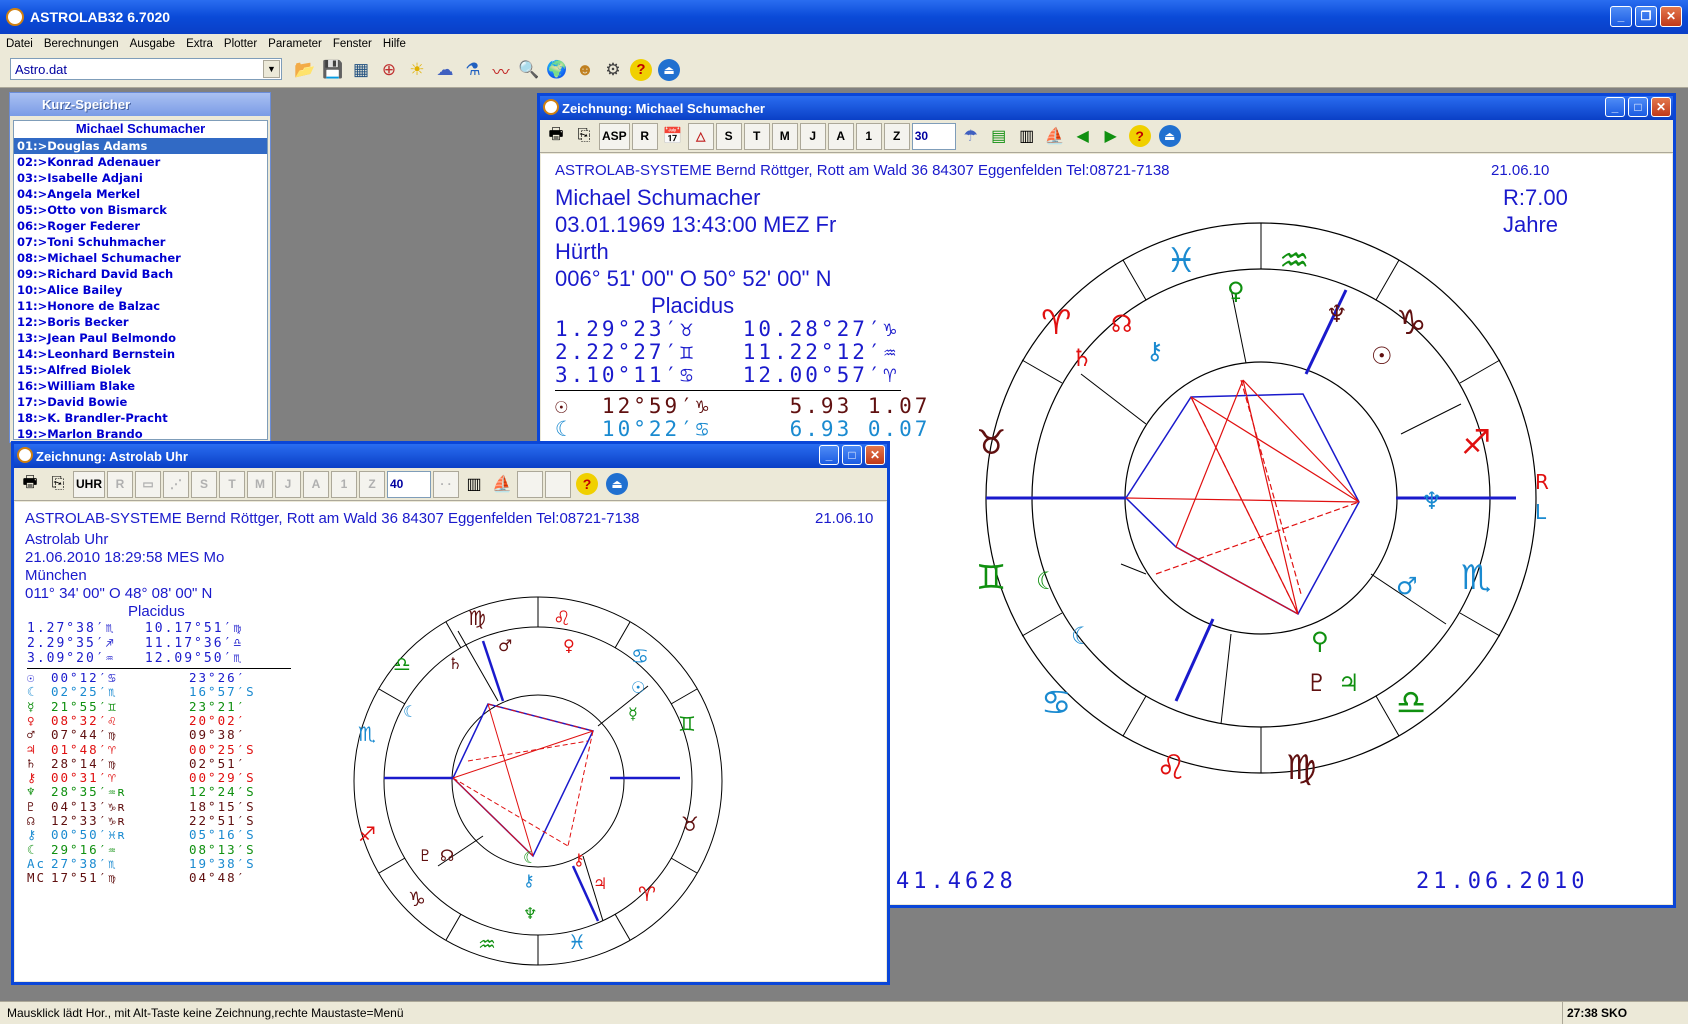 The width and height of the screenshot is (1688, 1024). I want to click on sun-icon: ☀, so click(417, 70).